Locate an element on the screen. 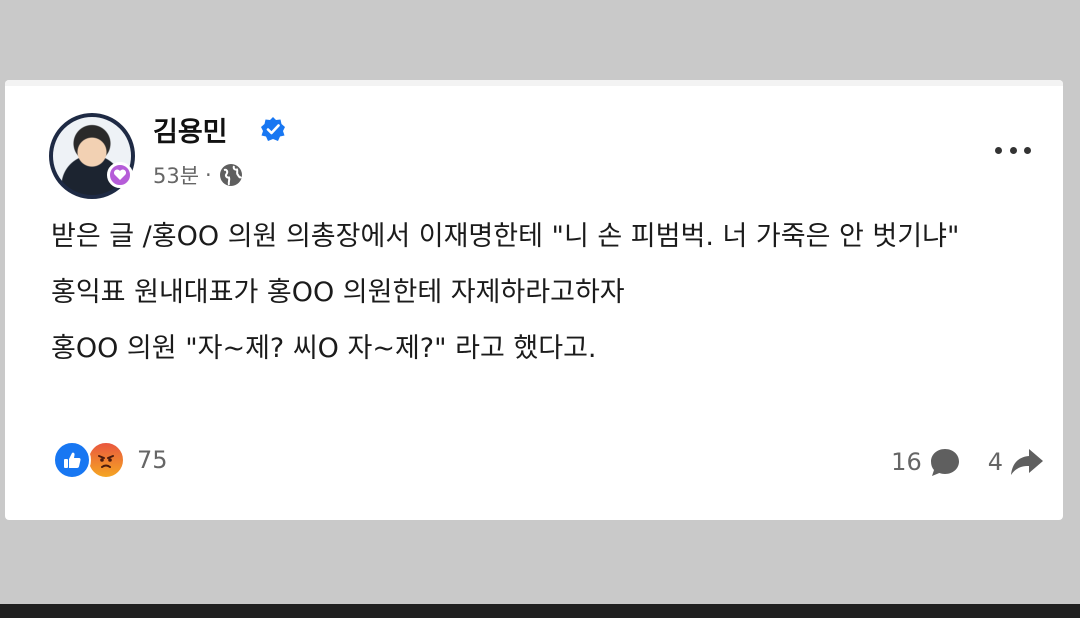 The width and height of the screenshot is (1080, 618). comments-stat: 16 is located at coordinates (926, 462).